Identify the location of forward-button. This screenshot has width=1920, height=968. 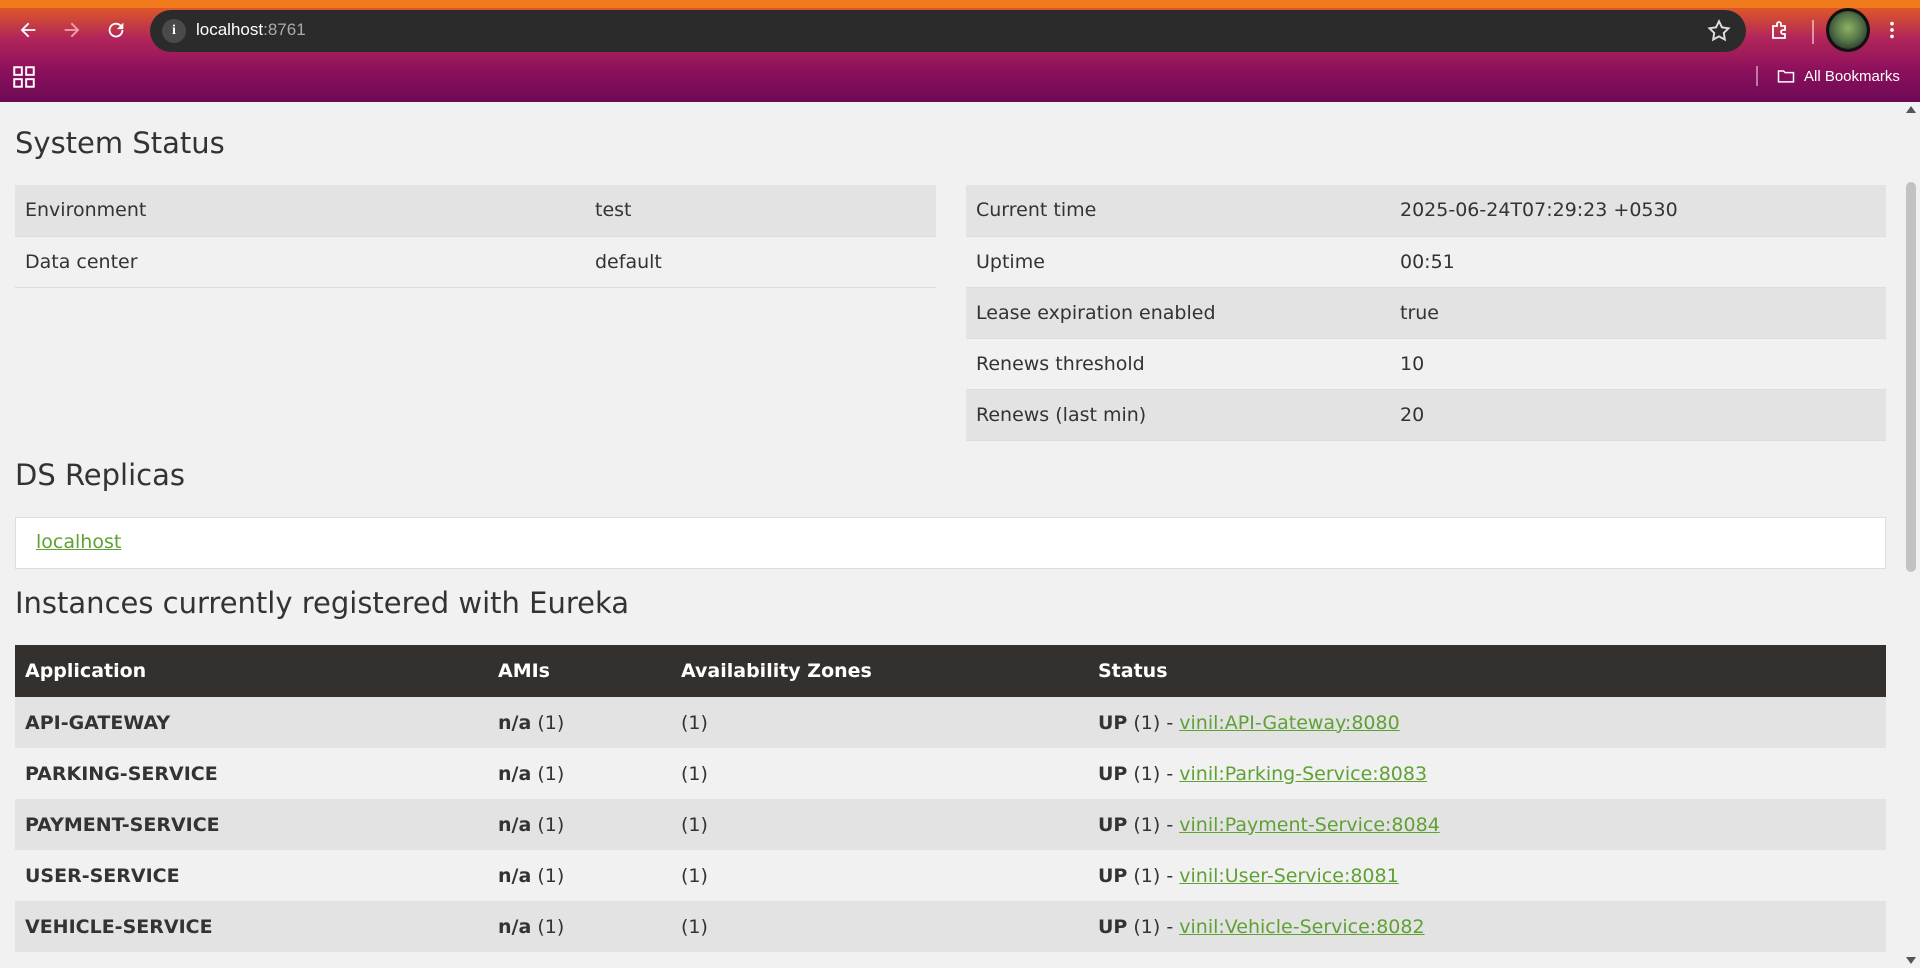
(72, 30).